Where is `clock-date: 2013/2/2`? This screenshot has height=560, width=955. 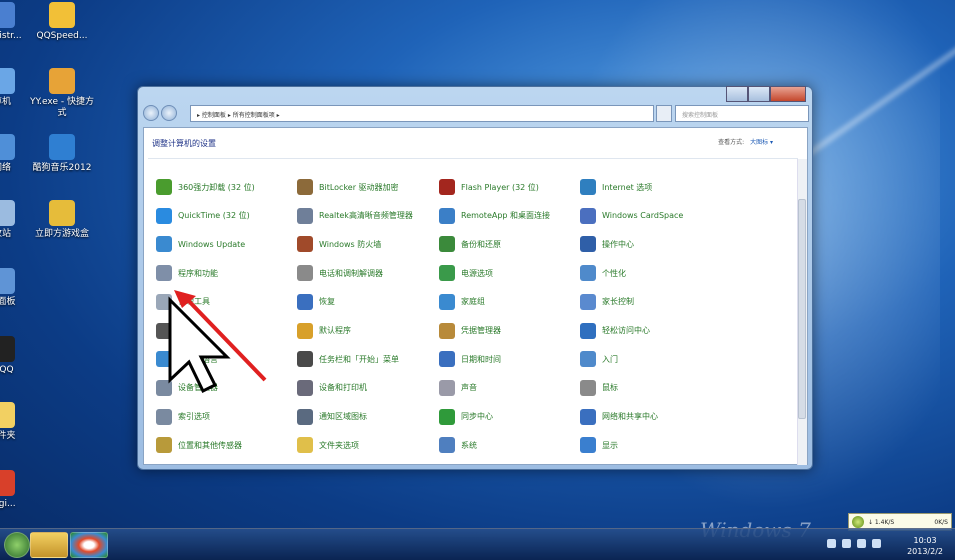
clock-date: 2013/2/2 is located at coordinates (925, 551).